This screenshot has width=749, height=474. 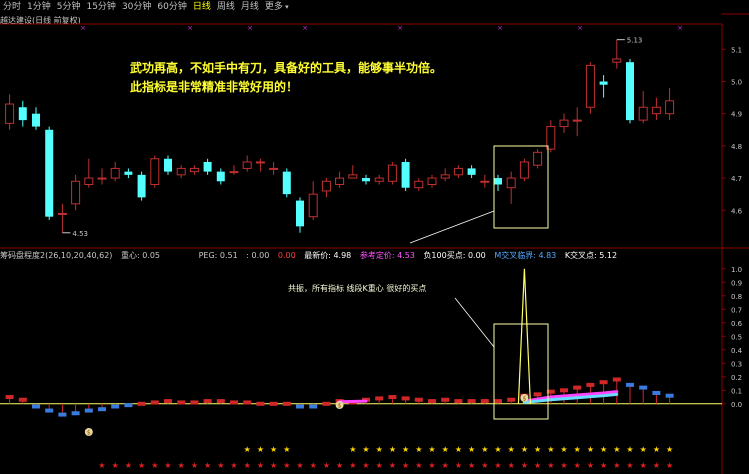 What do you see at coordinates (418, 465) in the screenshot?
I see `star-red-31: ★` at bounding box center [418, 465].